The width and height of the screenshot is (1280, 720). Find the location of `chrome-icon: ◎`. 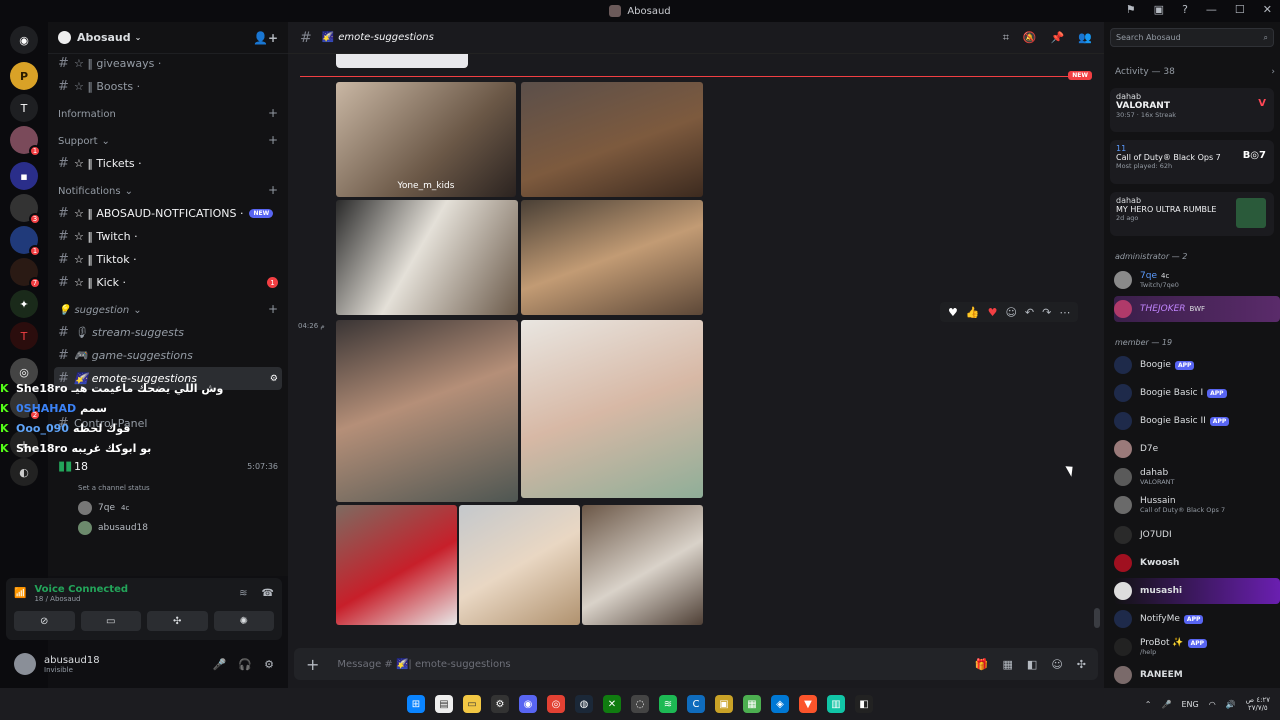

chrome-icon: ◎ is located at coordinates (556, 704).